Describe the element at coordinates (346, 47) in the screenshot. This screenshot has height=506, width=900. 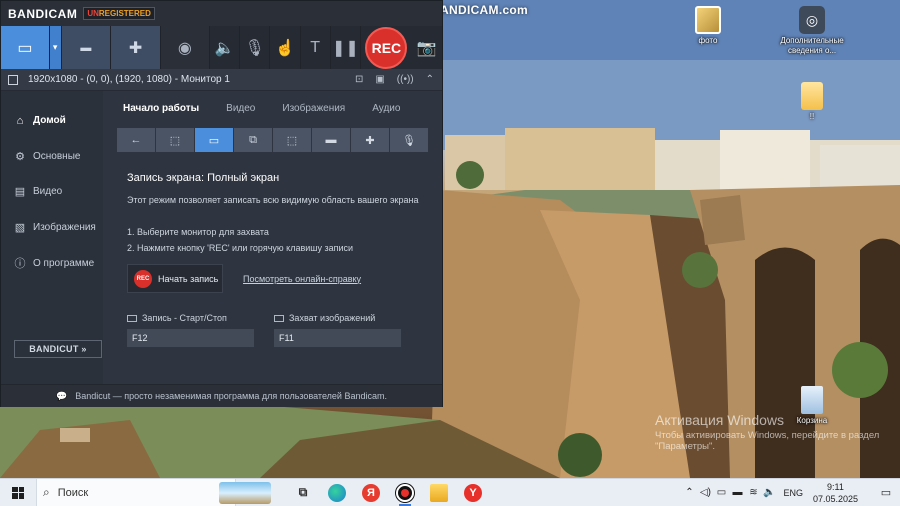
I see `pause-button: ❚❚` at that location.